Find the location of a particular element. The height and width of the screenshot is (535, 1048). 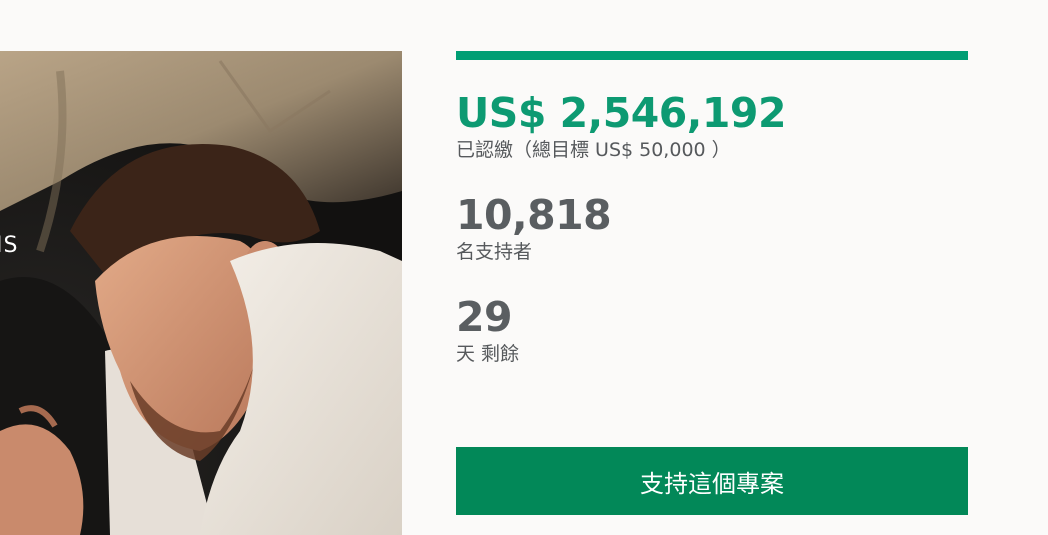

backers-count: 10,818 is located at coordinates (534, 215).